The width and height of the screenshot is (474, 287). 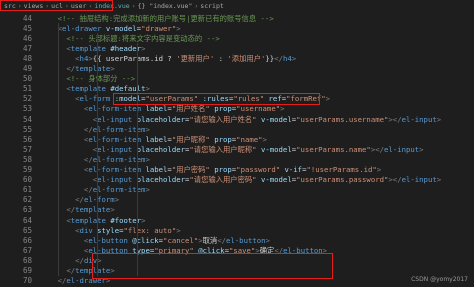 I want to click on code-token: "请您输入用户密码", so click(x=223, y=180).